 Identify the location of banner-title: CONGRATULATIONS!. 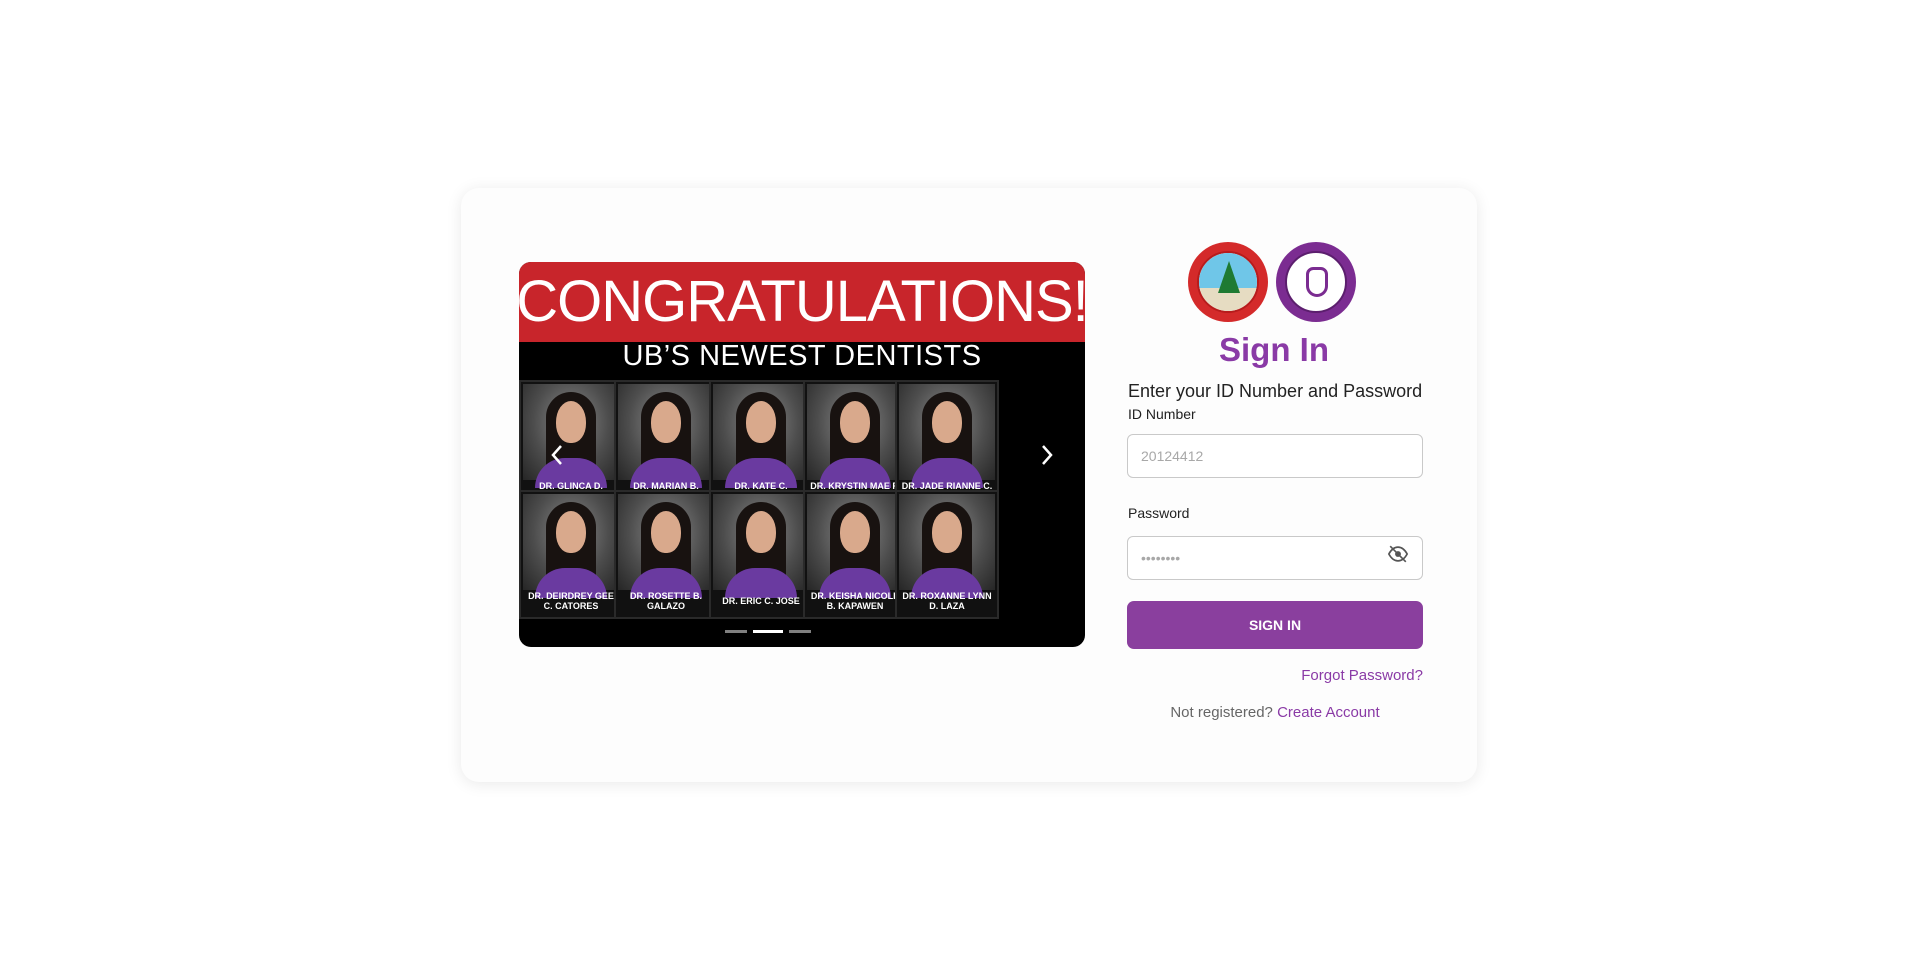
(802, 301).